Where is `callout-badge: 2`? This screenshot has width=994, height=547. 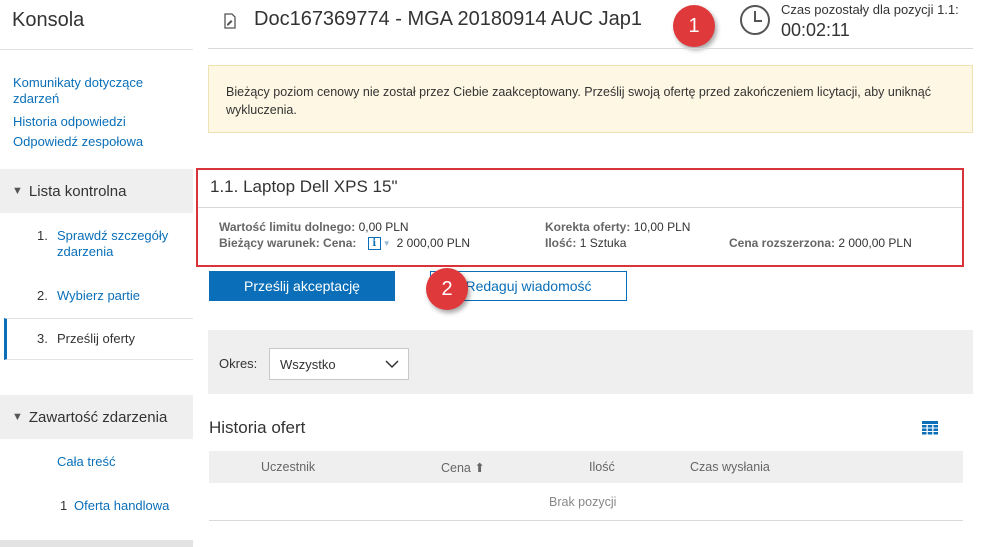
callout-badge: 2 is located at coordinates (447, 289).